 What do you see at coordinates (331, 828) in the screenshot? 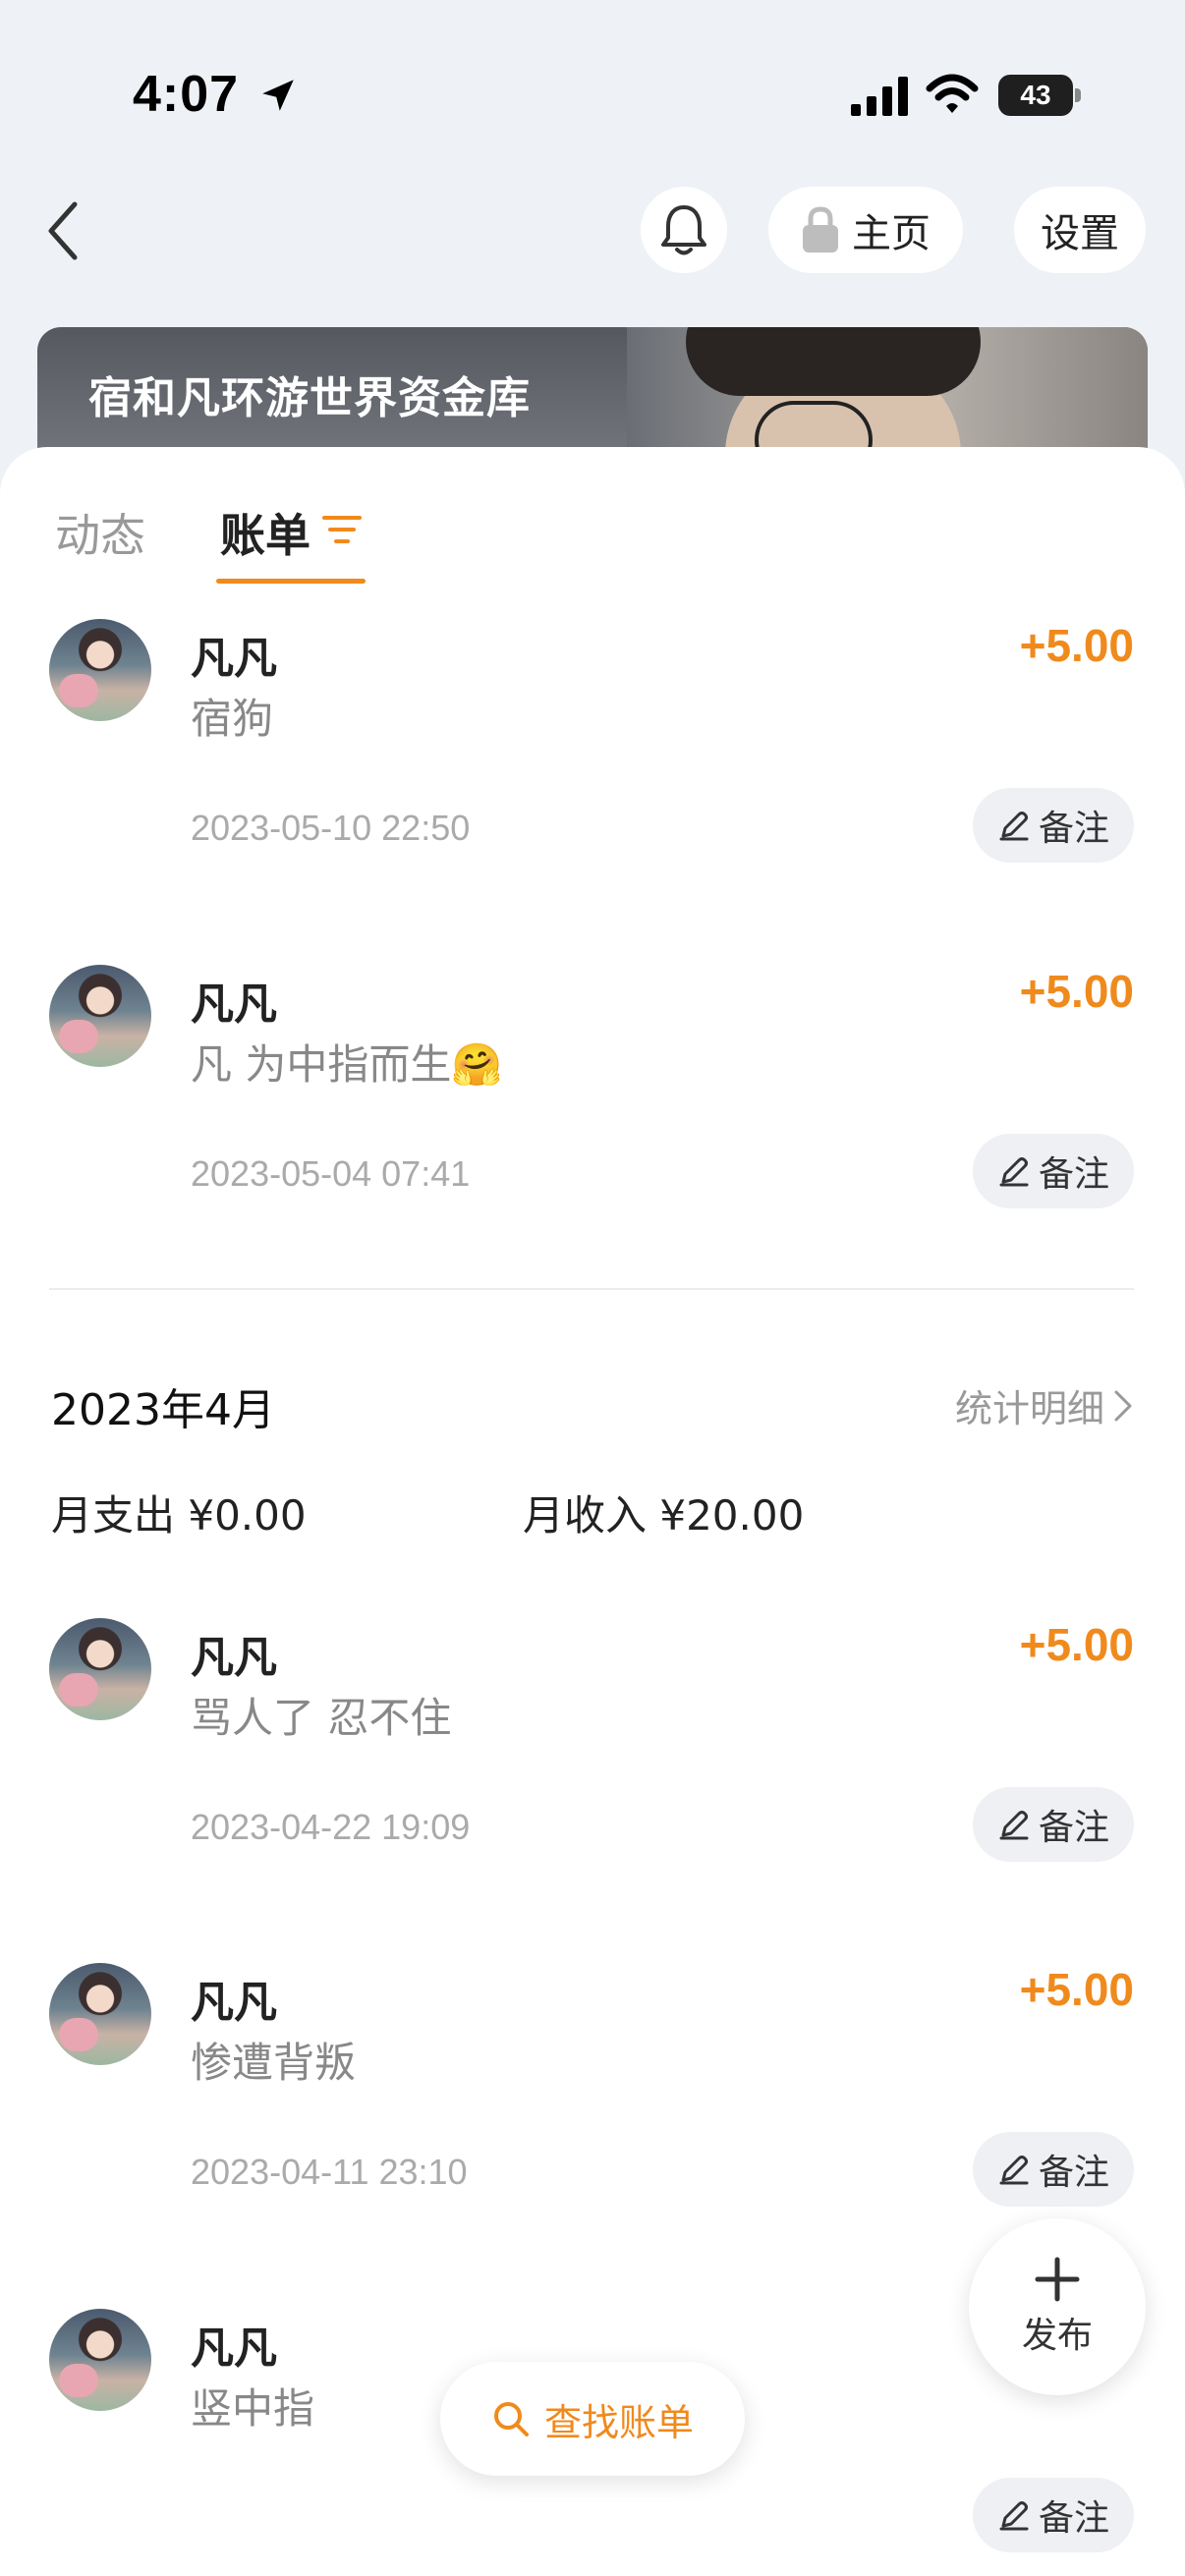
I see `record-datetime: 2023-05-10 22:50` at bounding box center [331, 828].